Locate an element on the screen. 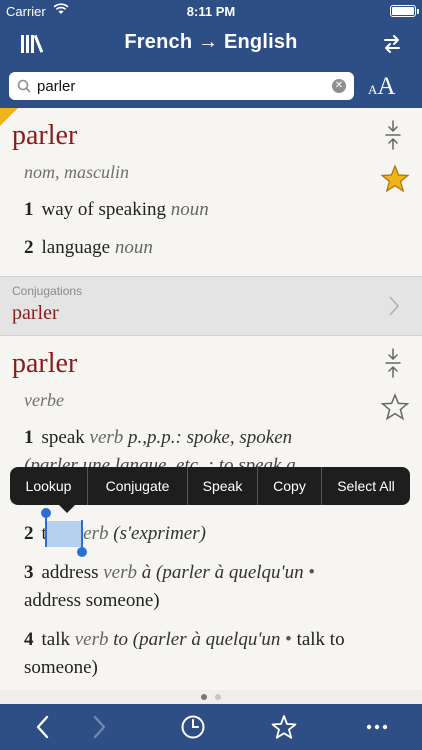  favorite-star-icon is located at coordinates (395, 407).